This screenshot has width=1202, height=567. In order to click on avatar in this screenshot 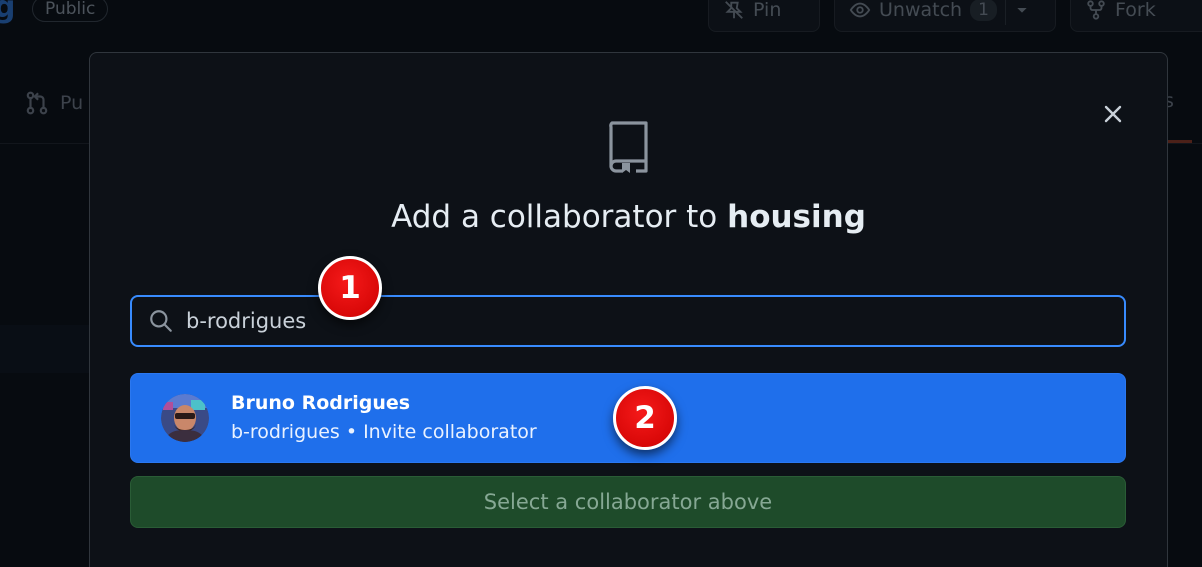, I will do `click(185, 418)`.